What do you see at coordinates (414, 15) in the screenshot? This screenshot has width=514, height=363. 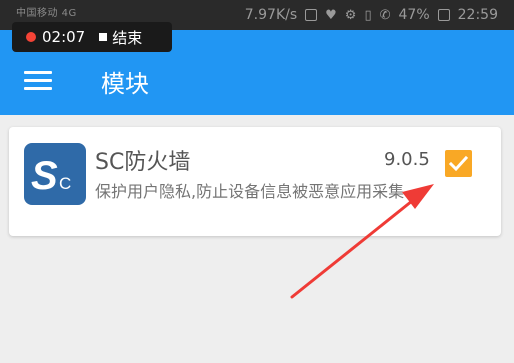 I see `battery-percent: 47%` at bounding box center [414, 15].